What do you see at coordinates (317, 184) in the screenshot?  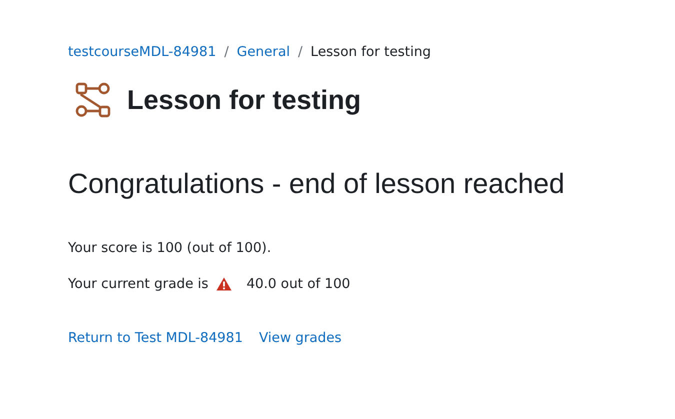 I see `lesson-end-heading: Congratulations - end of lesson reached` at bounding box center [317, 184].